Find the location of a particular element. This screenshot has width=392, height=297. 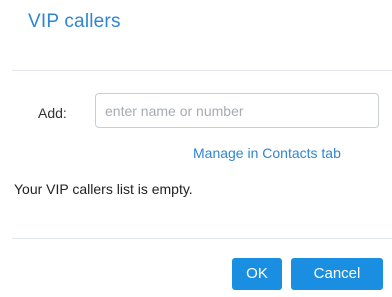

header-divider is located at coordinates (202, 70).